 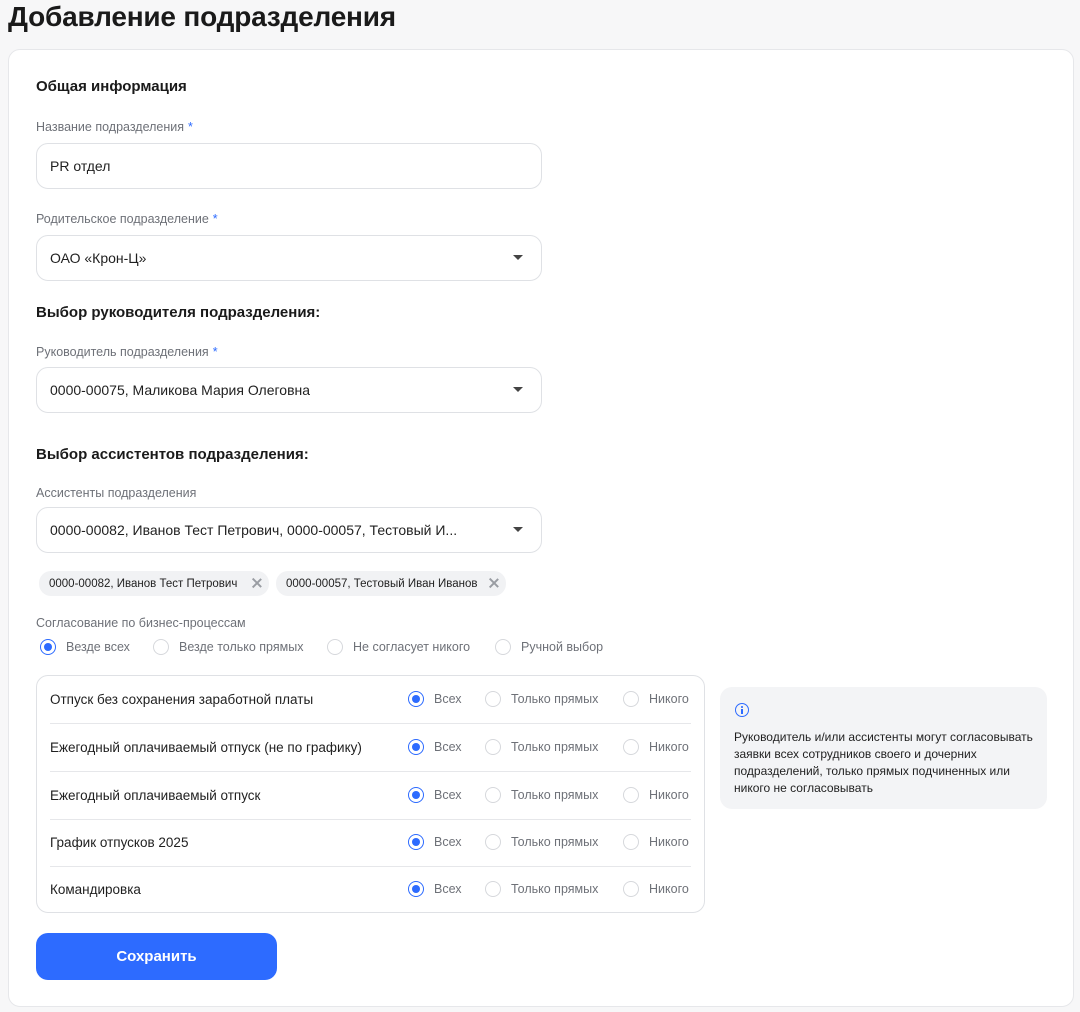 What do you see at coordinates (289, 166) in the screenshot?
I see `department-name-input: PR отдел` at bounding box center [289, 166].